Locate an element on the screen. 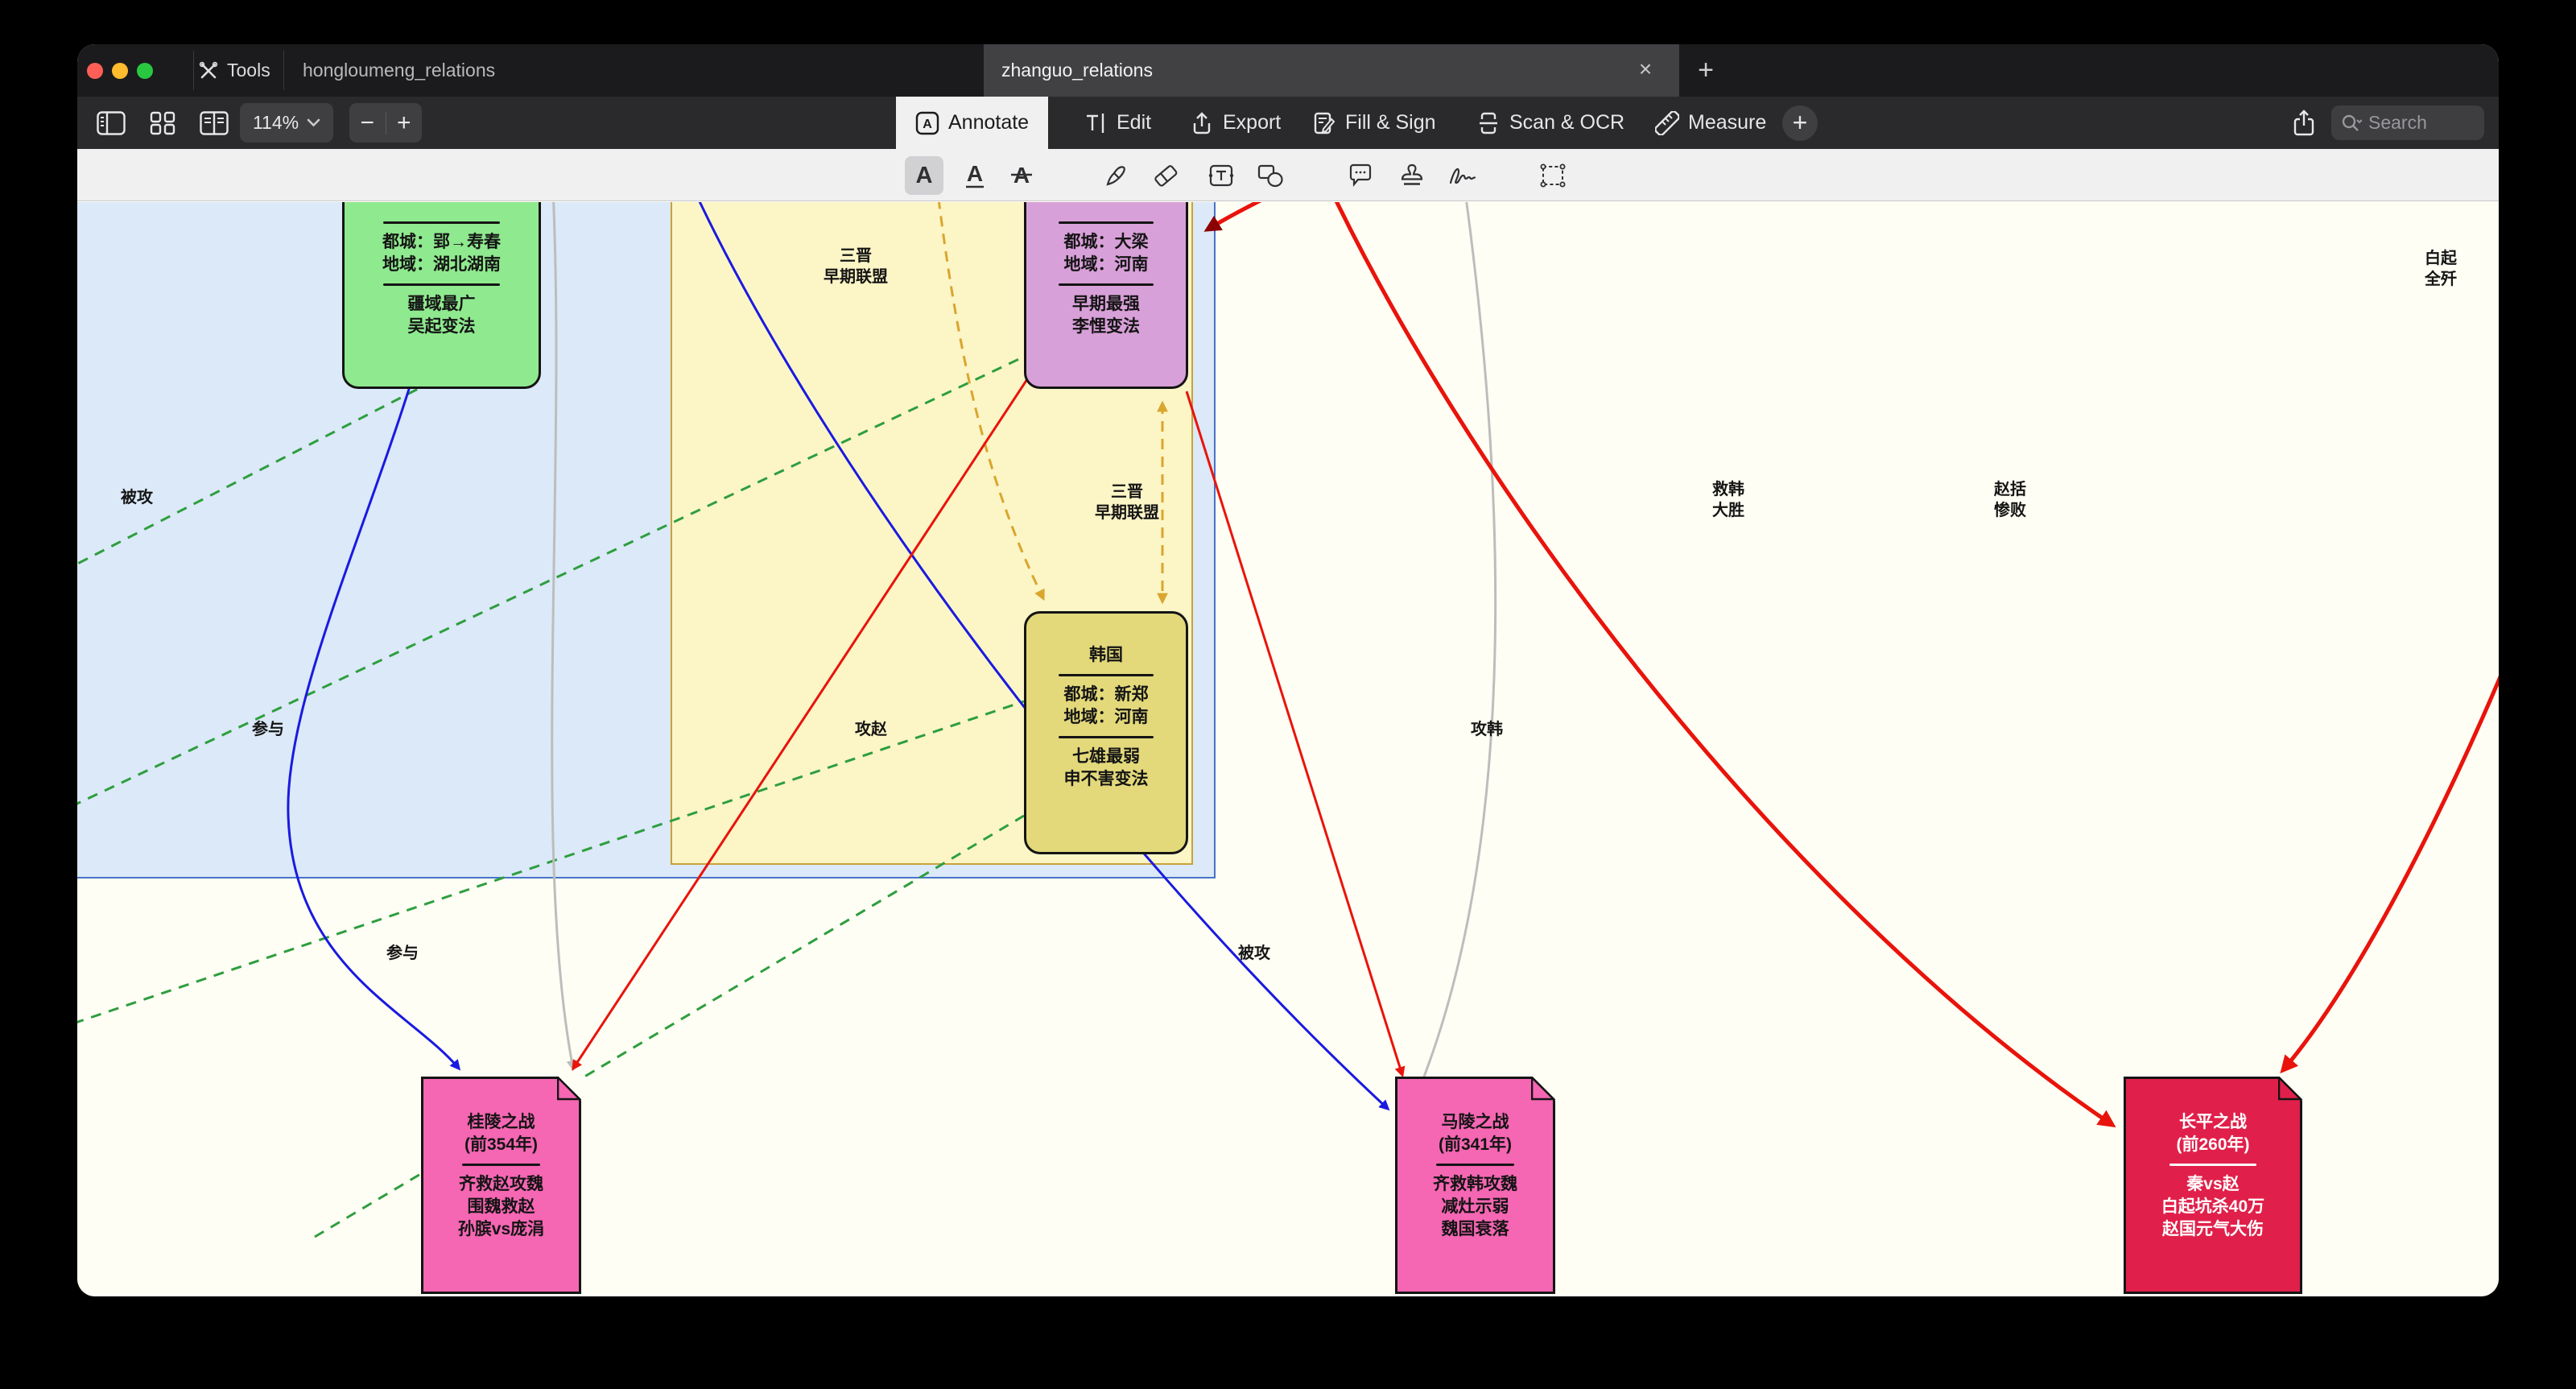  node-title: 韩国 is located at coordinates (1106, 655).